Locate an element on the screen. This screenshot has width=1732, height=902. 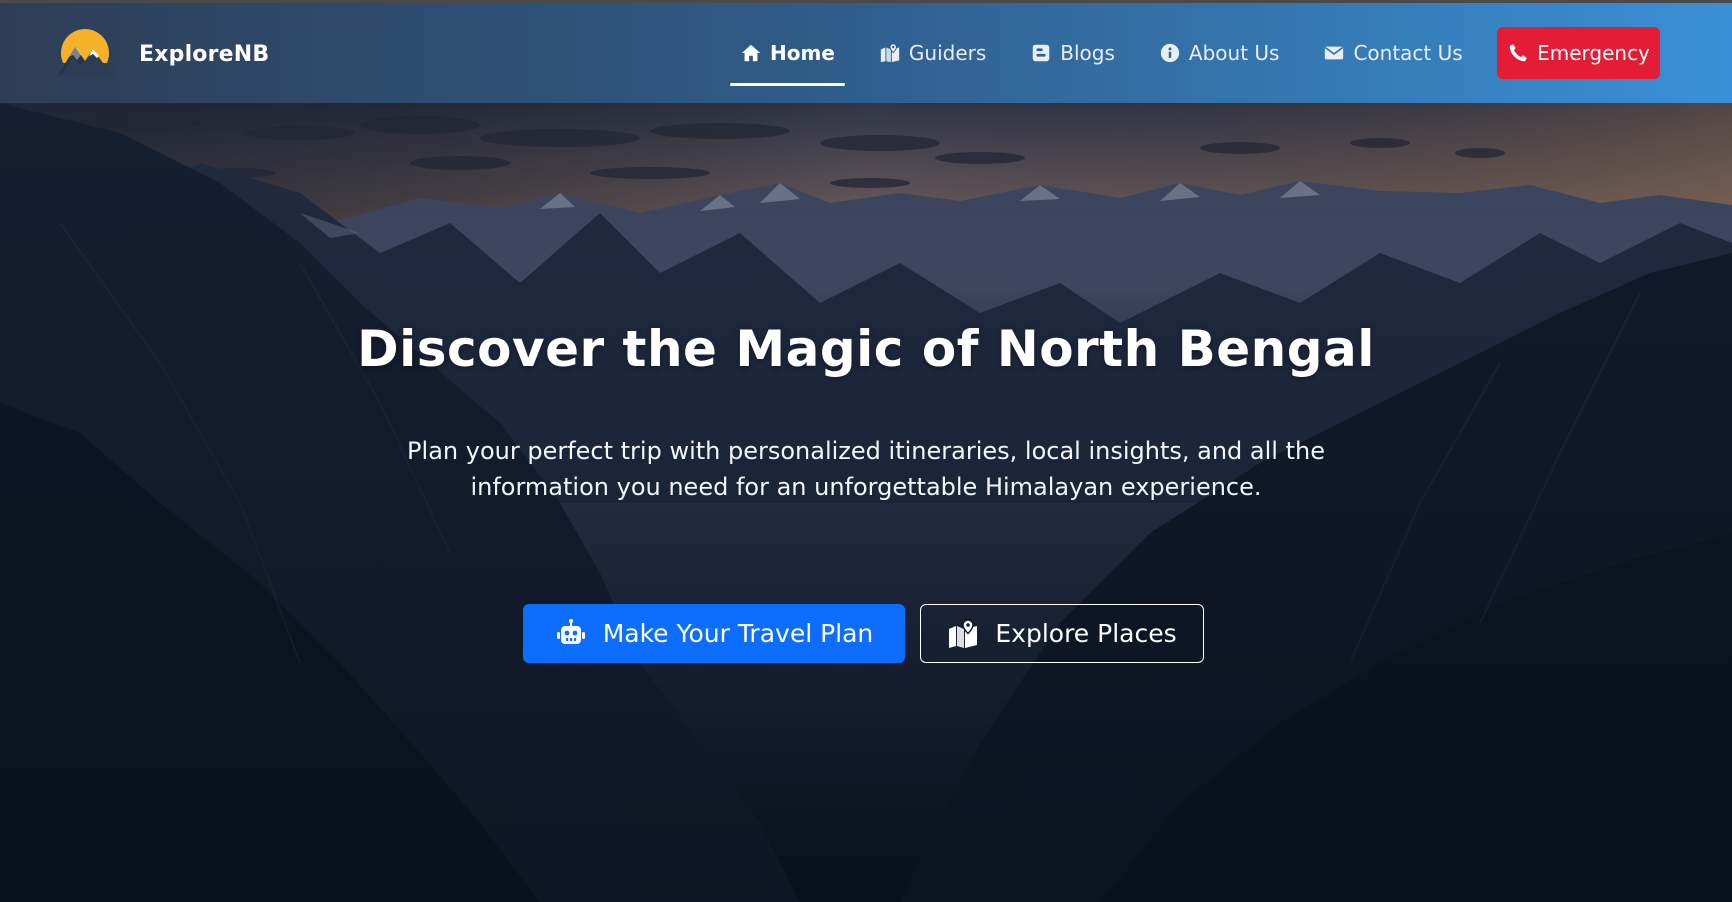
nav-home: Home is located at coordinates (787, 56).